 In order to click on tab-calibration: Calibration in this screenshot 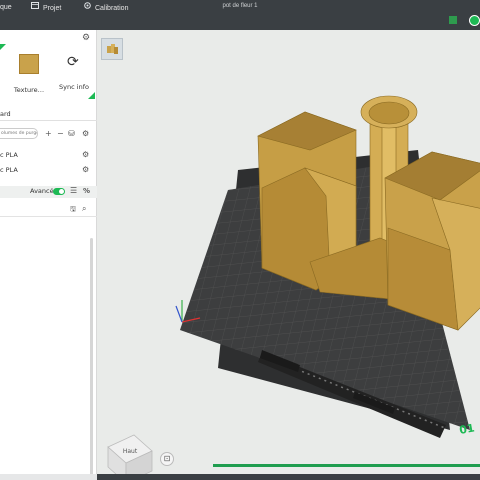, I will do `click(106, 8)`.